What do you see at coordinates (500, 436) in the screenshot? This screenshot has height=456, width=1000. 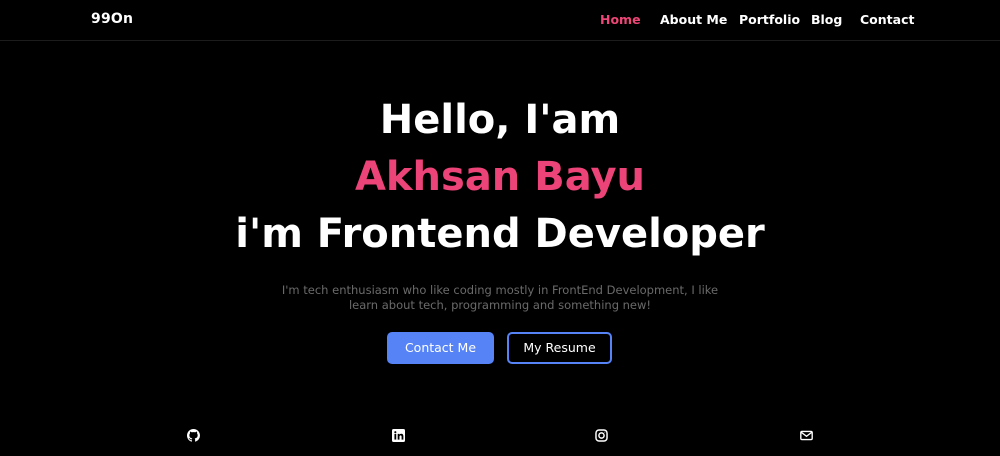 I see `social-links` at bounding box center [500, 436].